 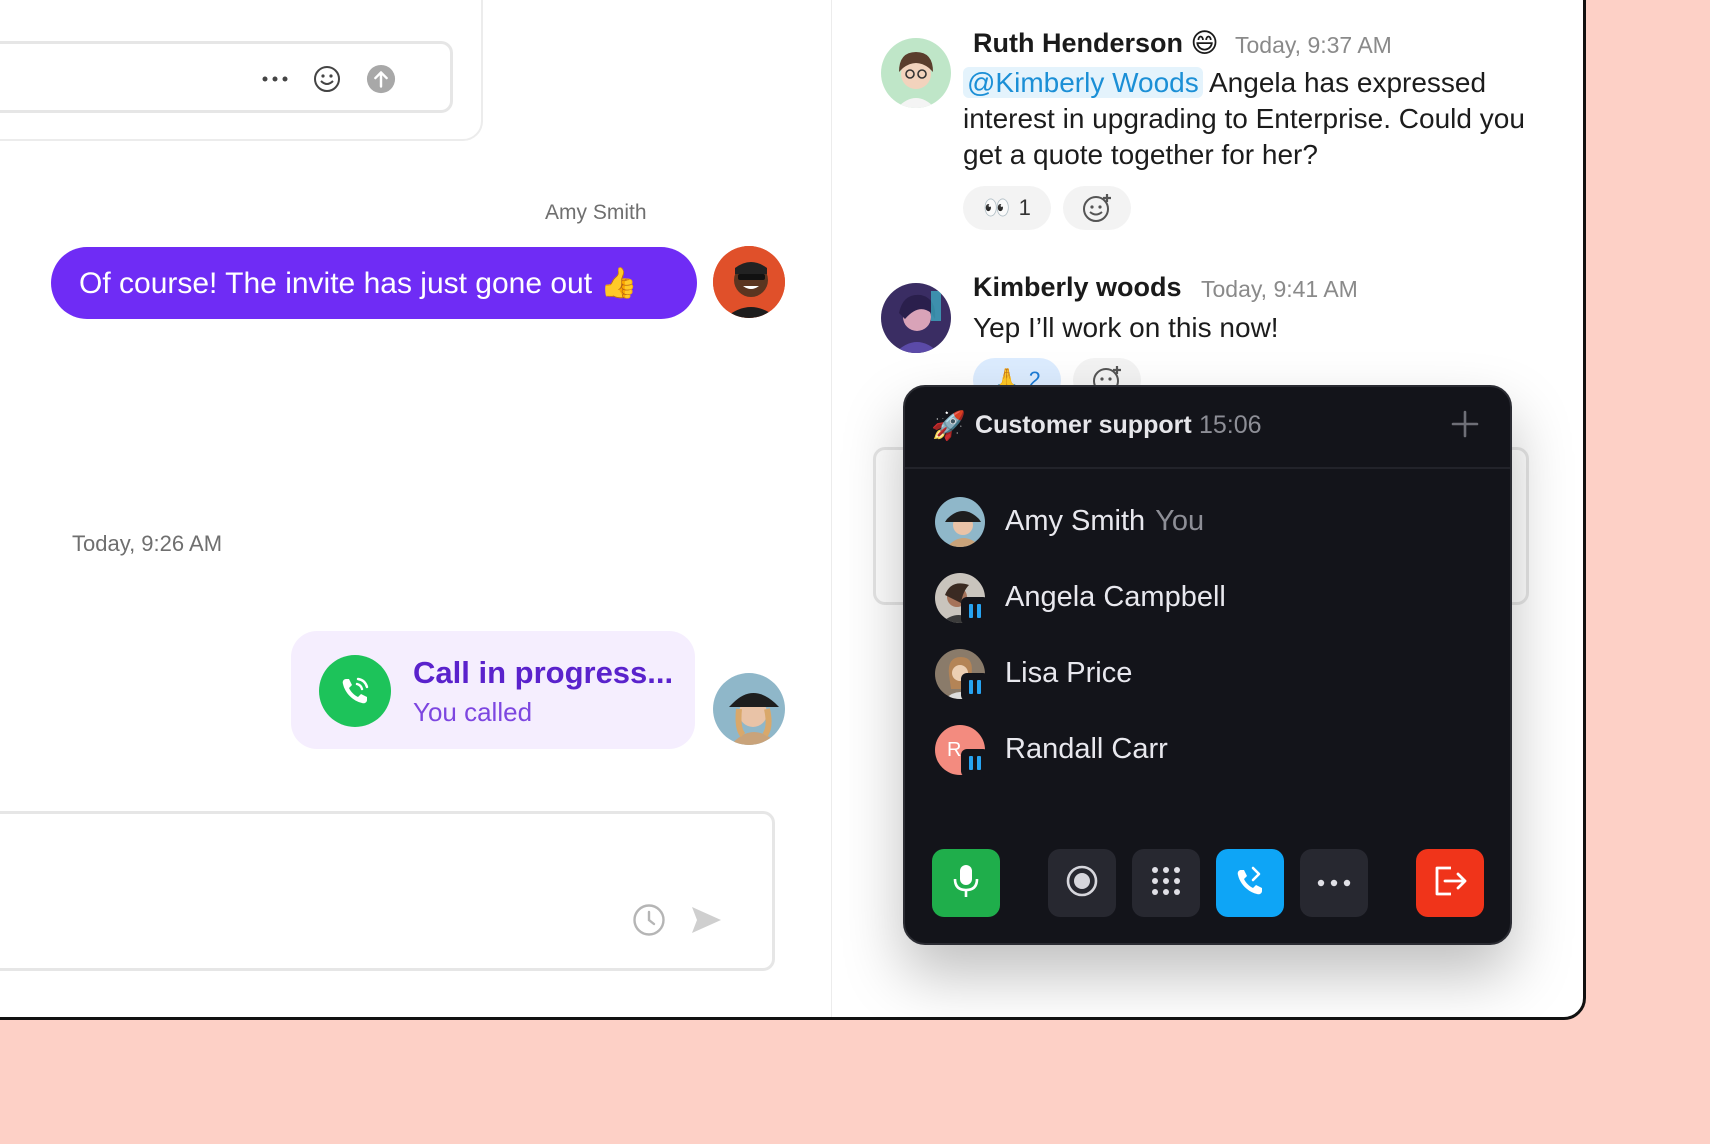 I want to click on leave-call-icon, so click(x=1450, y=883).